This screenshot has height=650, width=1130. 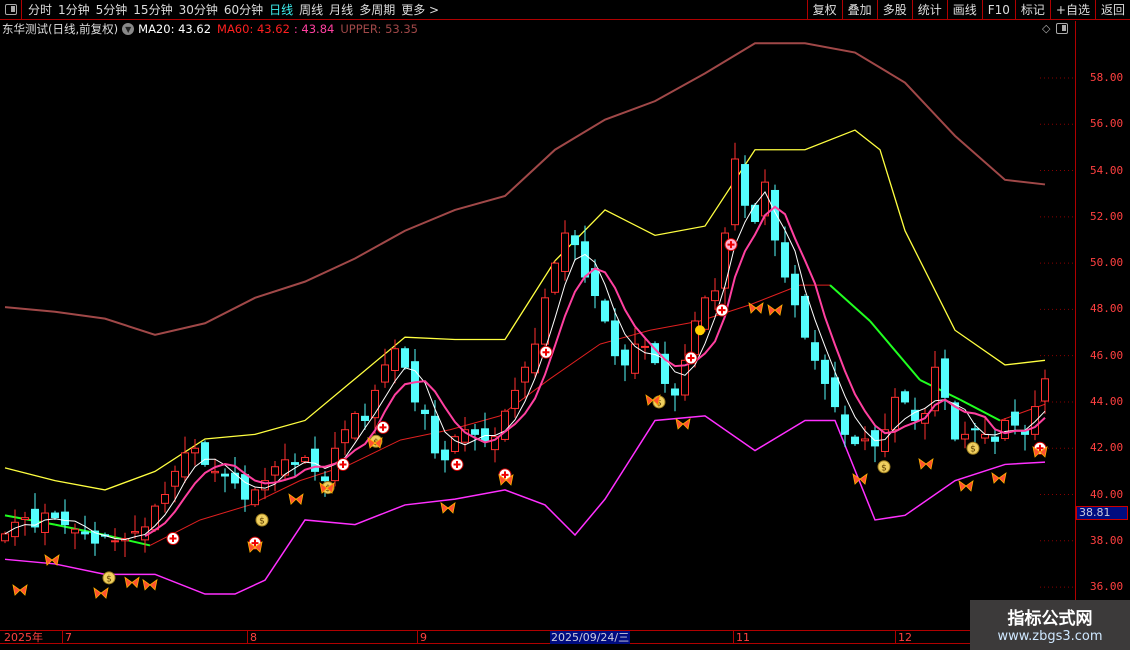 What do you see at coordinates (565, 637) in the screenshot?
I see `x-axis: 2025/09/24/三 2025年 7 8 9 11 12` at bounding box center [565, 637].